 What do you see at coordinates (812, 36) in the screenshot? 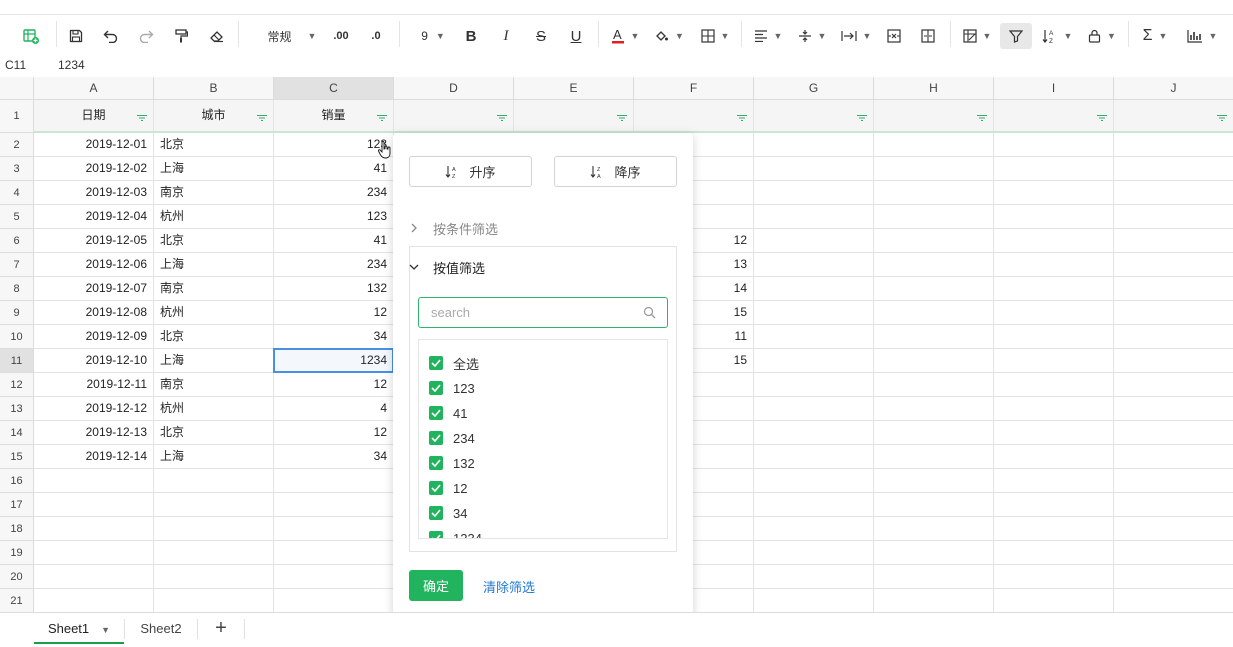
I see `vertical-align-icon: ▼` at bounding box center [812, 36].